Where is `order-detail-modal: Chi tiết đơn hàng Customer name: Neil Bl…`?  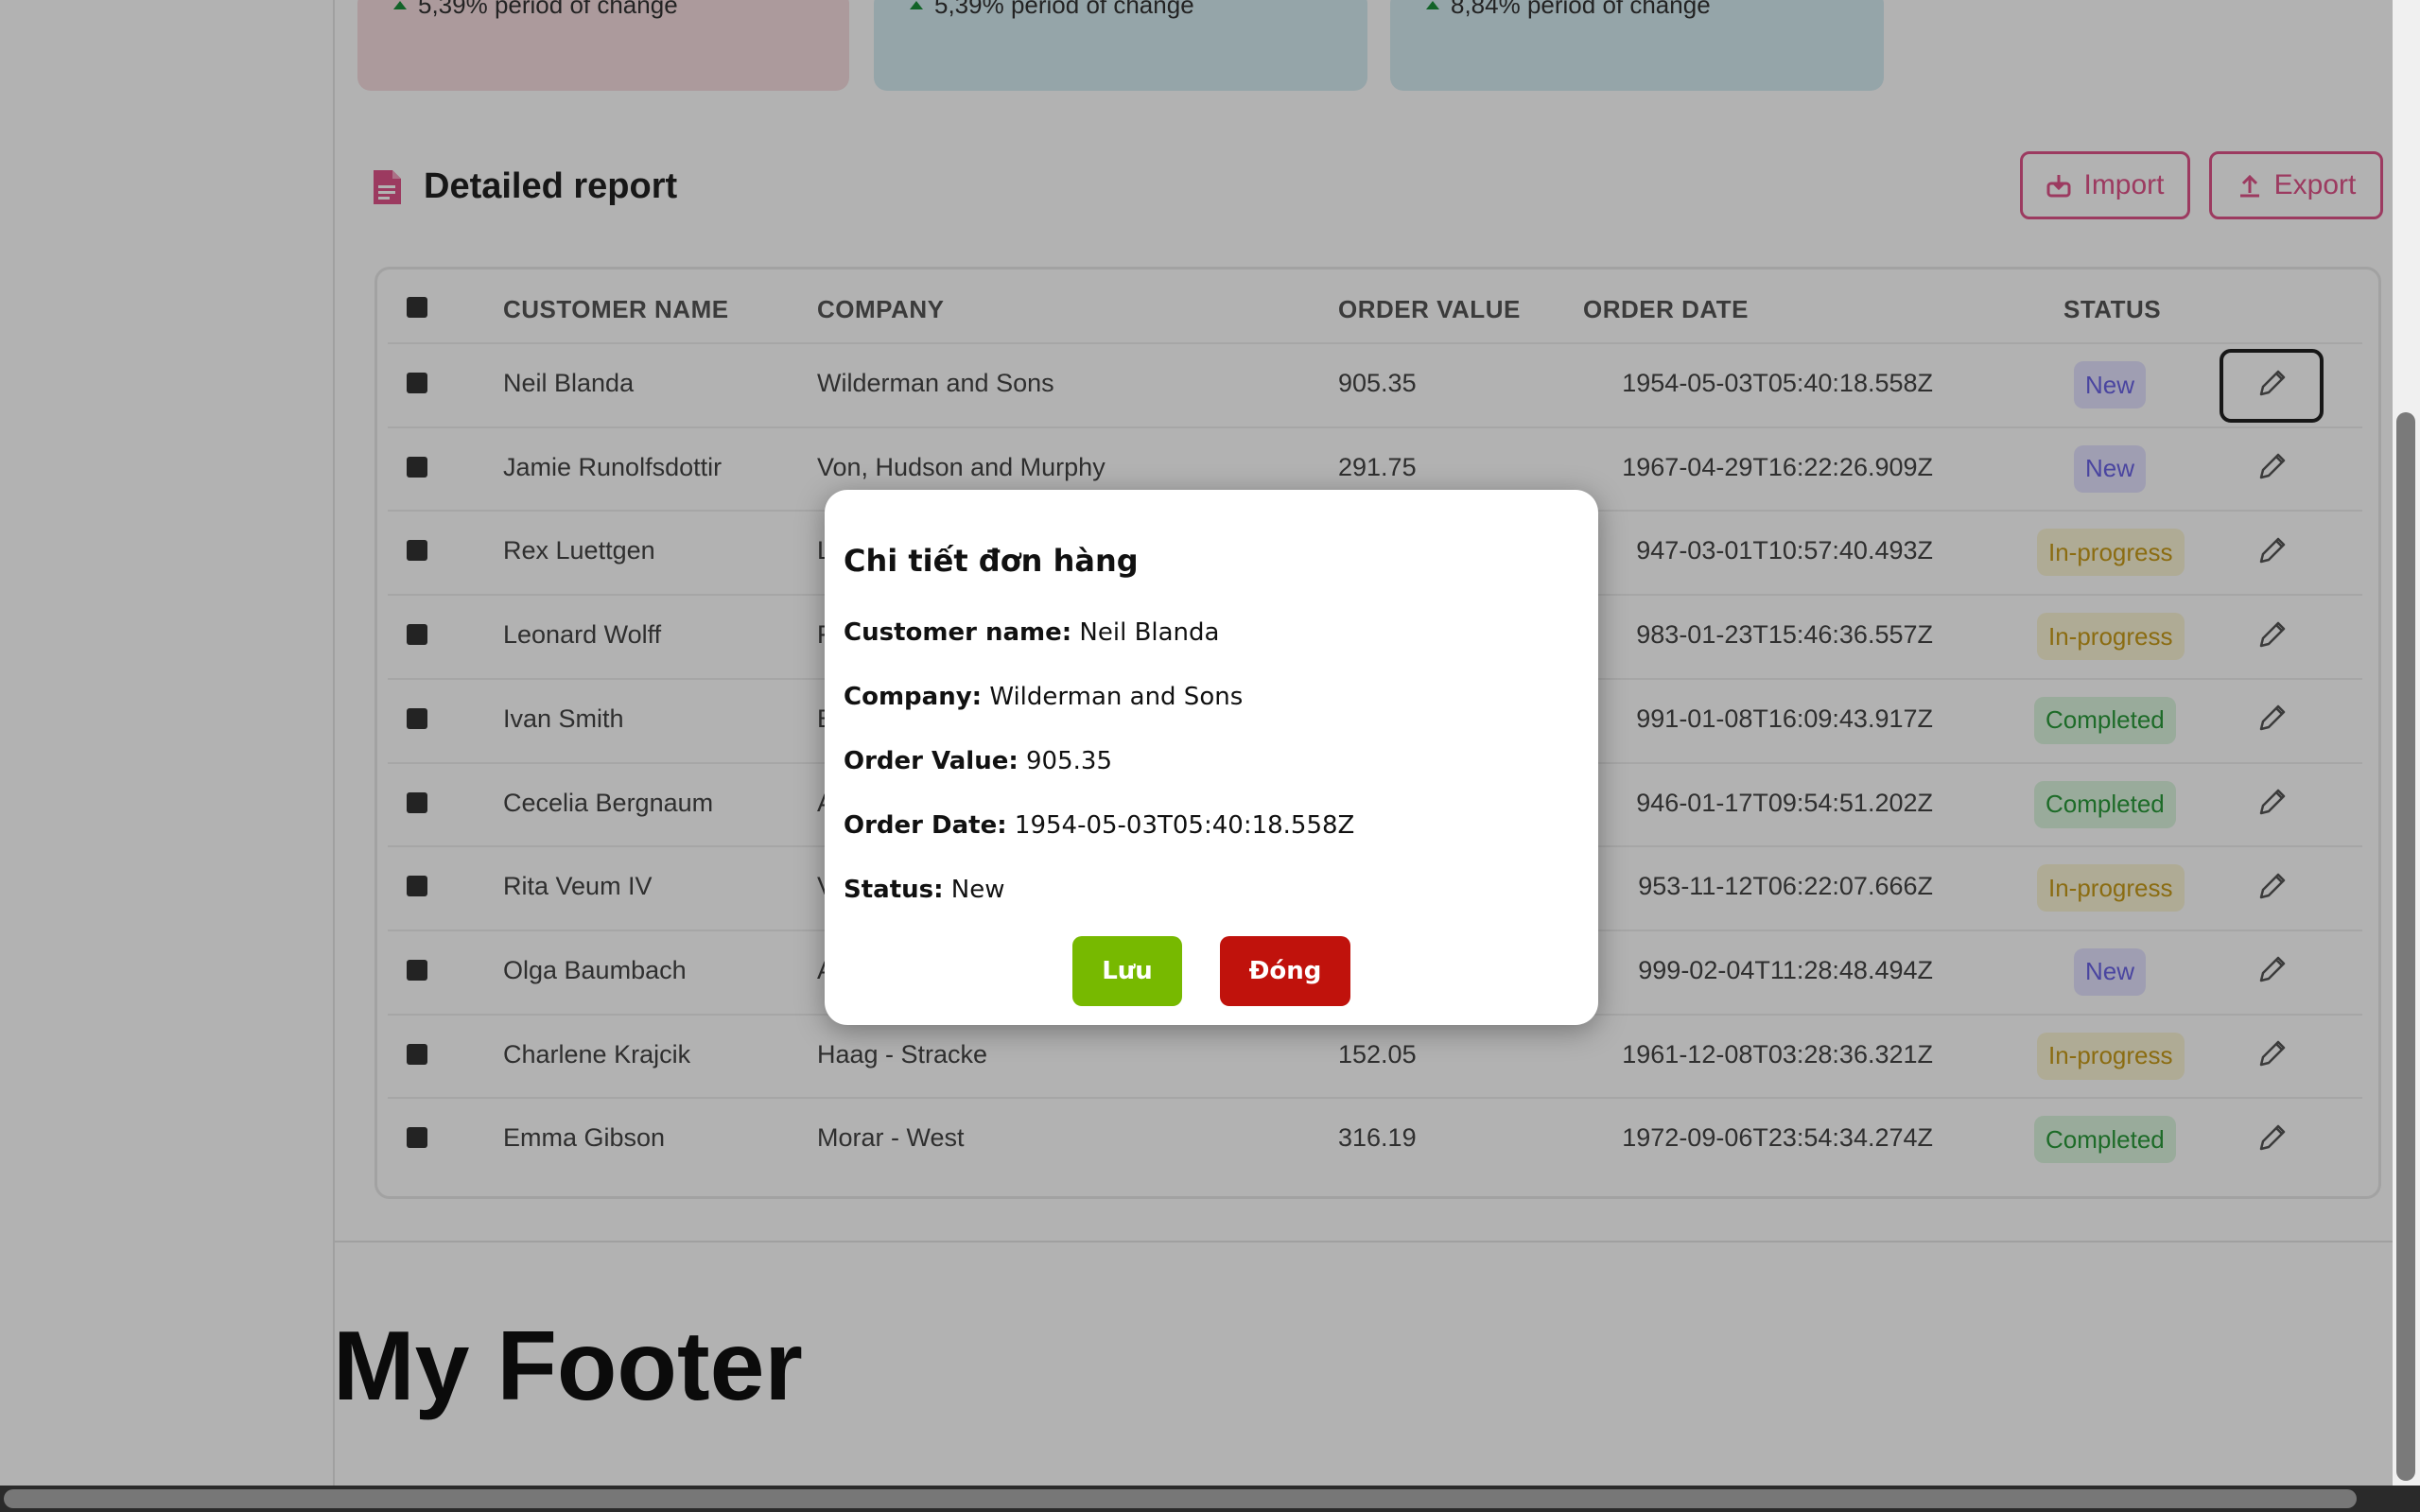
order-detail-modal: Chi tiết đơn hàng Customer name: Neil Bl… is located at coordinates (1212, 757).